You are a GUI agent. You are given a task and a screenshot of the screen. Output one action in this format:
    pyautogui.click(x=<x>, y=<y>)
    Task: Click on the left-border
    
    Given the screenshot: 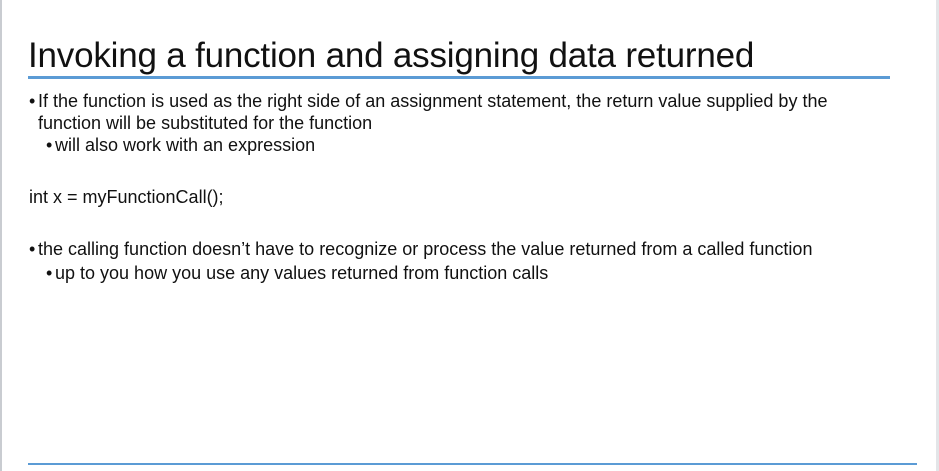 What is the action you would take?
    pyautogui.click(x=1, y=235)
    